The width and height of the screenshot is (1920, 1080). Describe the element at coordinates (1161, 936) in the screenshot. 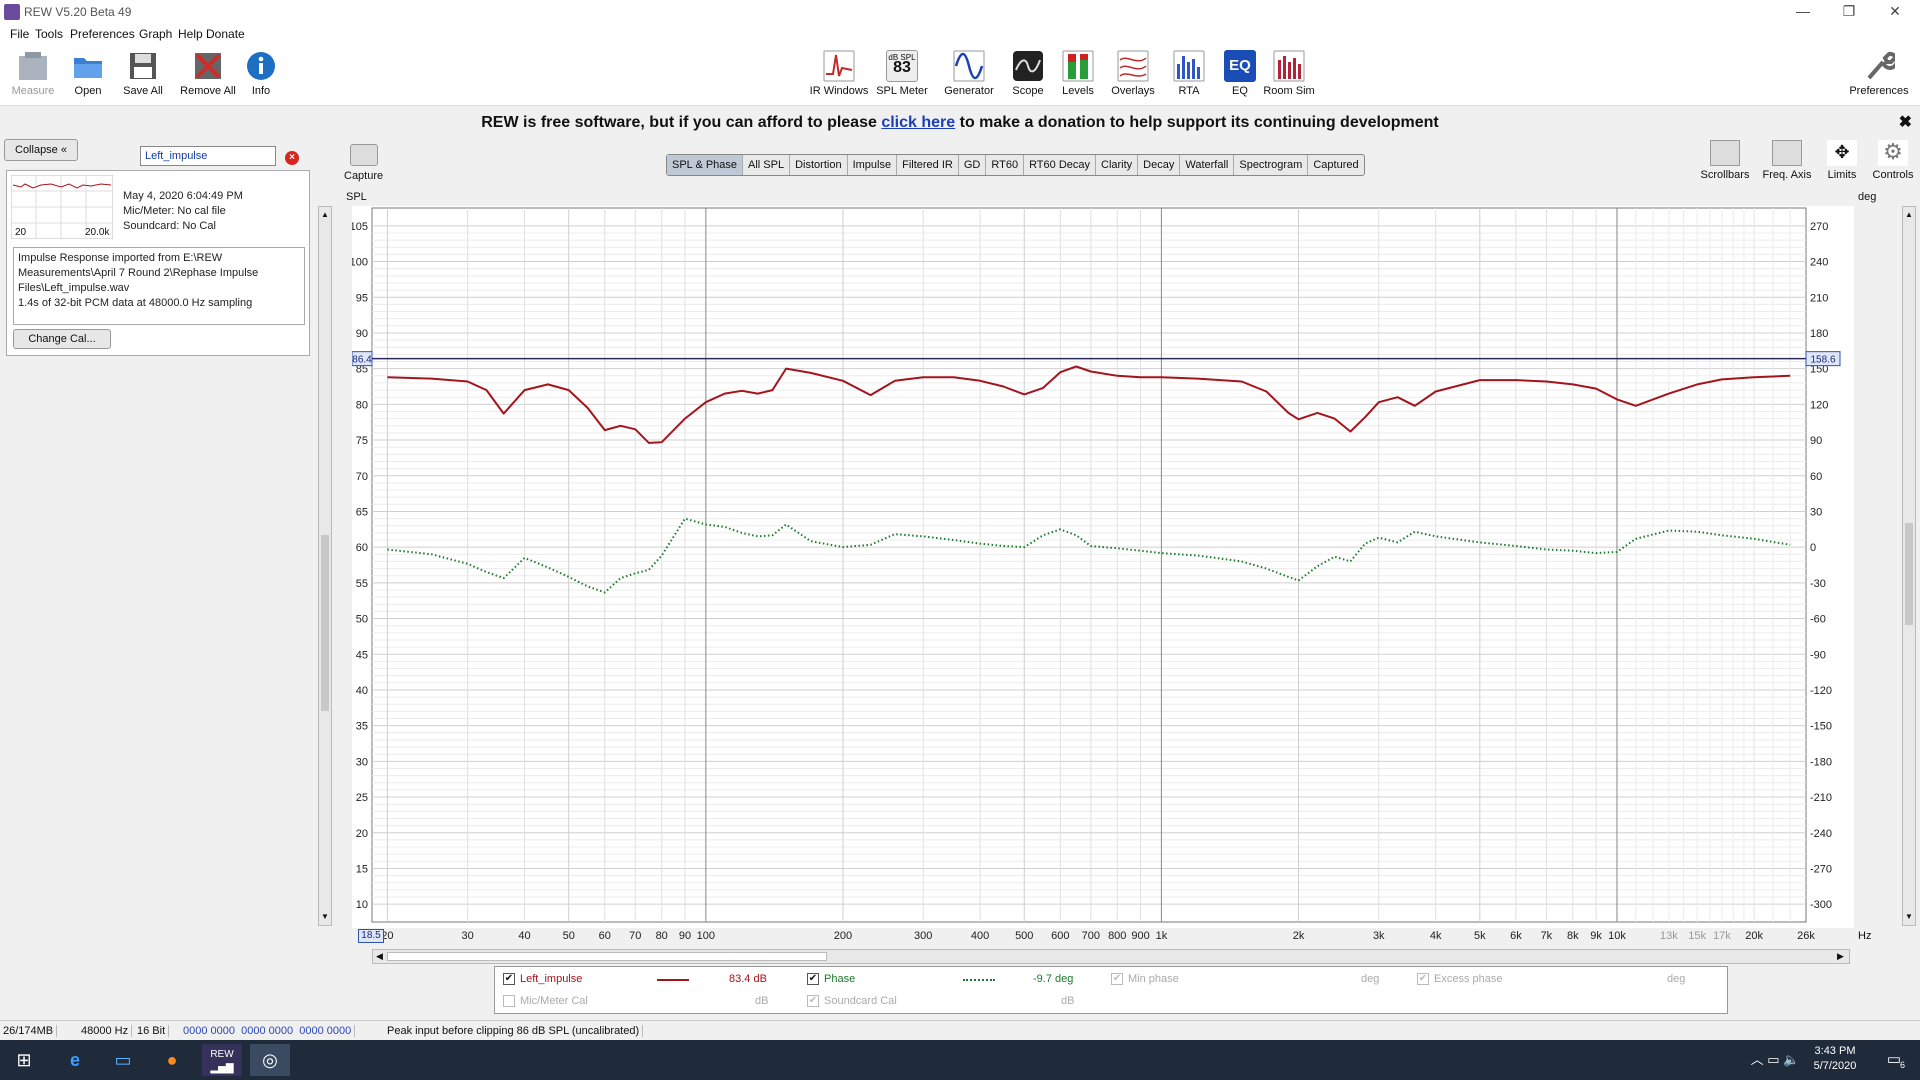

I see `x-tick-label: 1k` at that location.